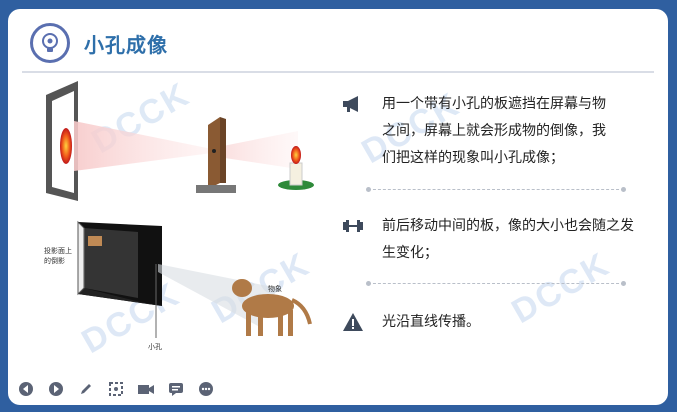 This screenshot has height=412, width=677. I want to click on dumbbell-icon, so click(353, 226).